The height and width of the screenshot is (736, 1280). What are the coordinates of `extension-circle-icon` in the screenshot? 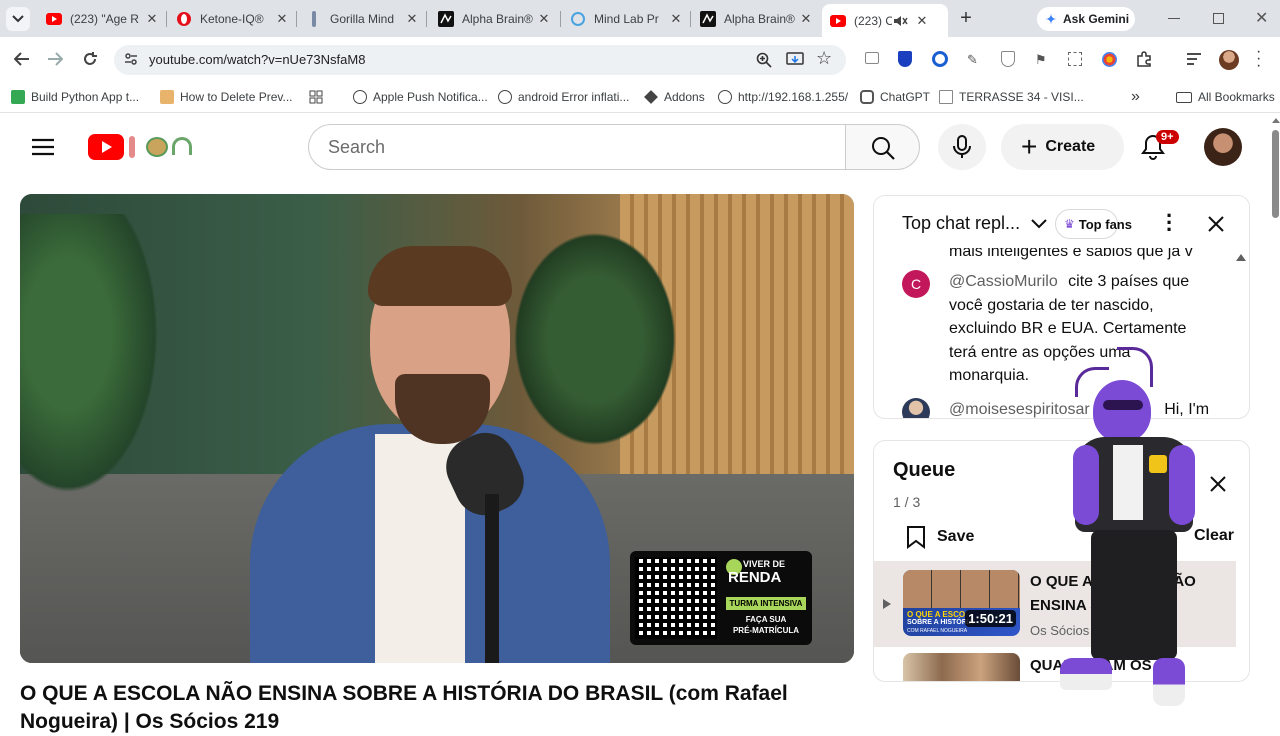 It's located at (940, 59).